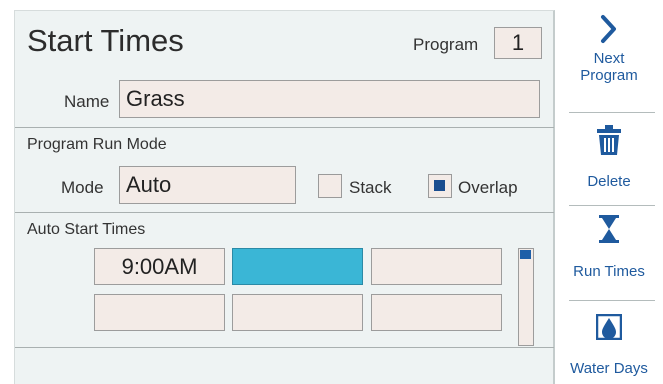  Describe the element at coordinates (609, 75) in the screenshot. I see `next-program-label-2: Program` at that location.